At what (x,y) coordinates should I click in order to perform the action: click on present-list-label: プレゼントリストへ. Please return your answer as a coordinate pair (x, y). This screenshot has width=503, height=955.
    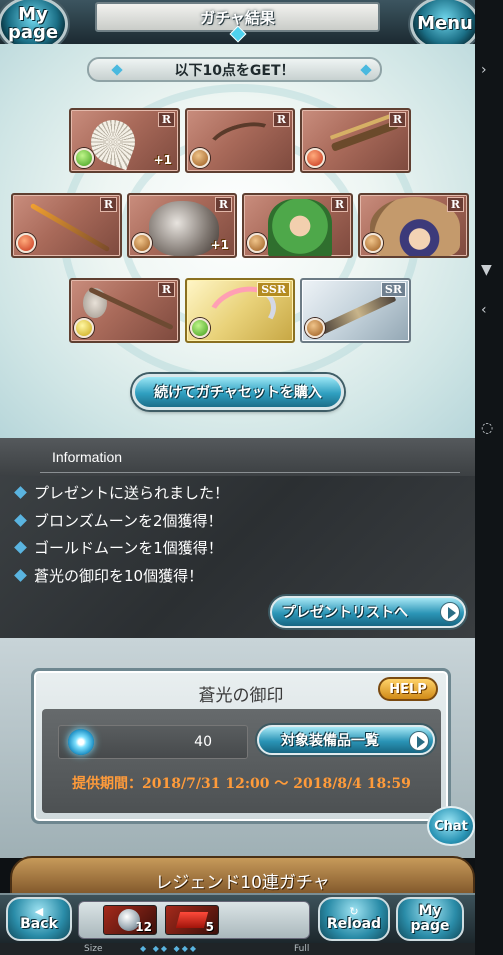
    Looking at the image, I should click on (345, 613).